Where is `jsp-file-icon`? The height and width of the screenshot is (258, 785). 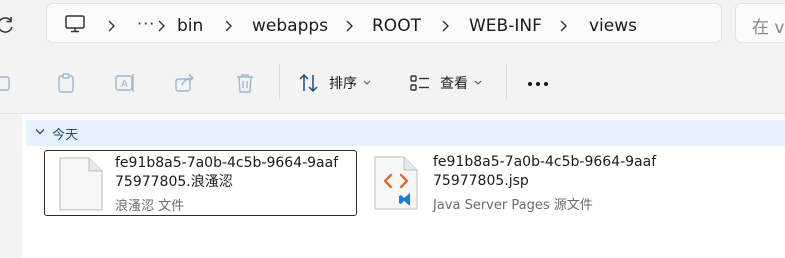 jsp-file-icon is located at coordinates (396, 183).